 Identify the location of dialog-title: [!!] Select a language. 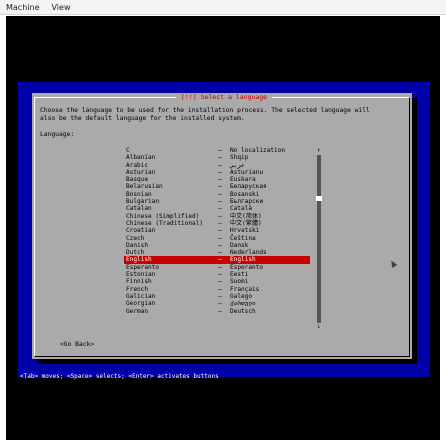
(224, 97).